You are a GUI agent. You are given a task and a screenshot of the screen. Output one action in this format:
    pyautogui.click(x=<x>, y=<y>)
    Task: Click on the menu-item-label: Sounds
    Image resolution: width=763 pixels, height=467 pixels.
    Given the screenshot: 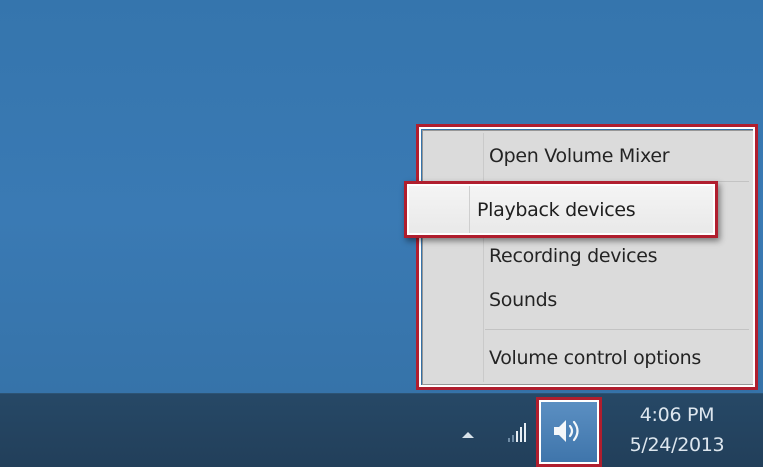 What is the action you would take?
    pyautogui.click(x=523, y=300)
    